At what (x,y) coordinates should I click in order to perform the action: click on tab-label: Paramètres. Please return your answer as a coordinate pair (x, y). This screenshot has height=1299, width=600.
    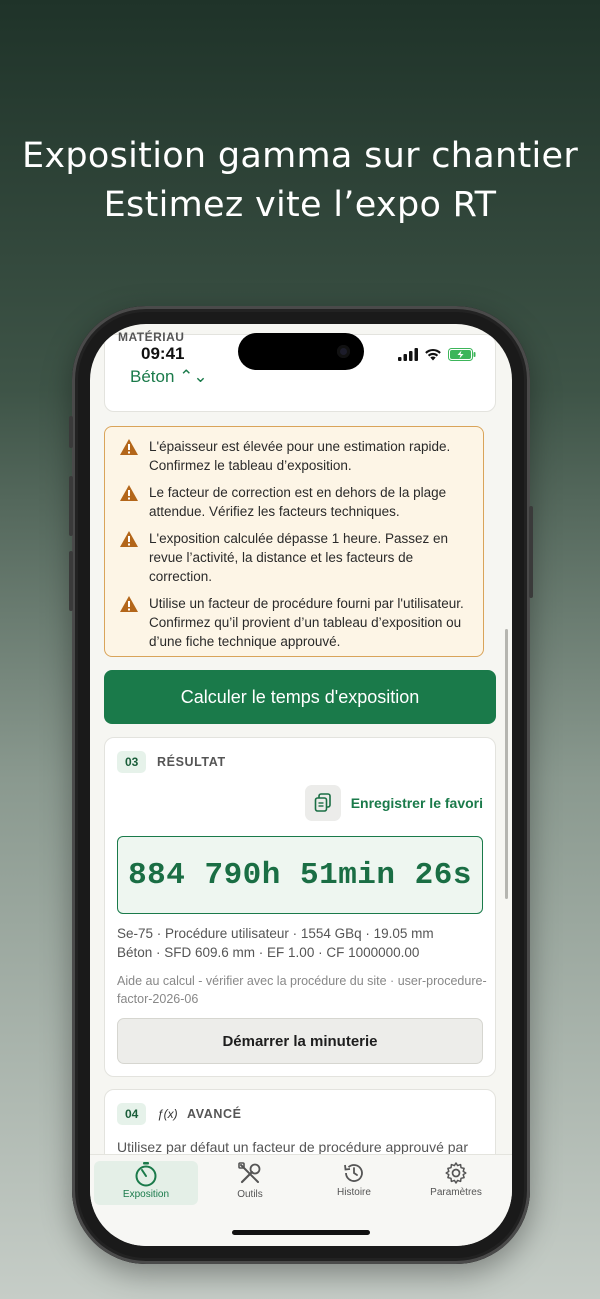
    Looking at the image, I should click on (456, 1192).